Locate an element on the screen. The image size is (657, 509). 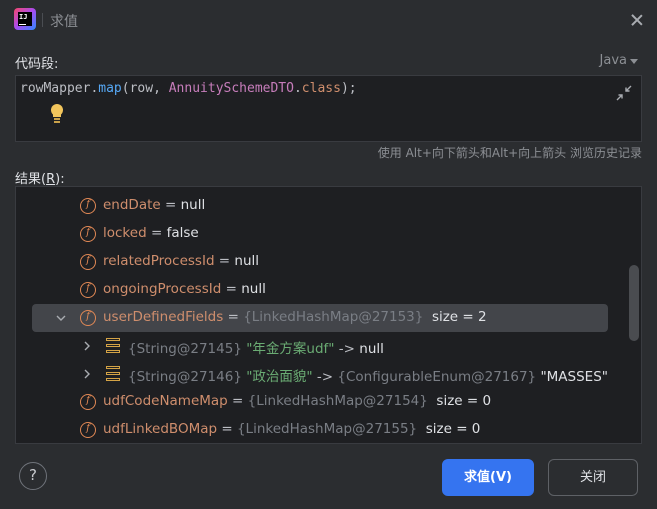
tree-row: f ongoingProcessId = null is located at coordinates (320, 290).